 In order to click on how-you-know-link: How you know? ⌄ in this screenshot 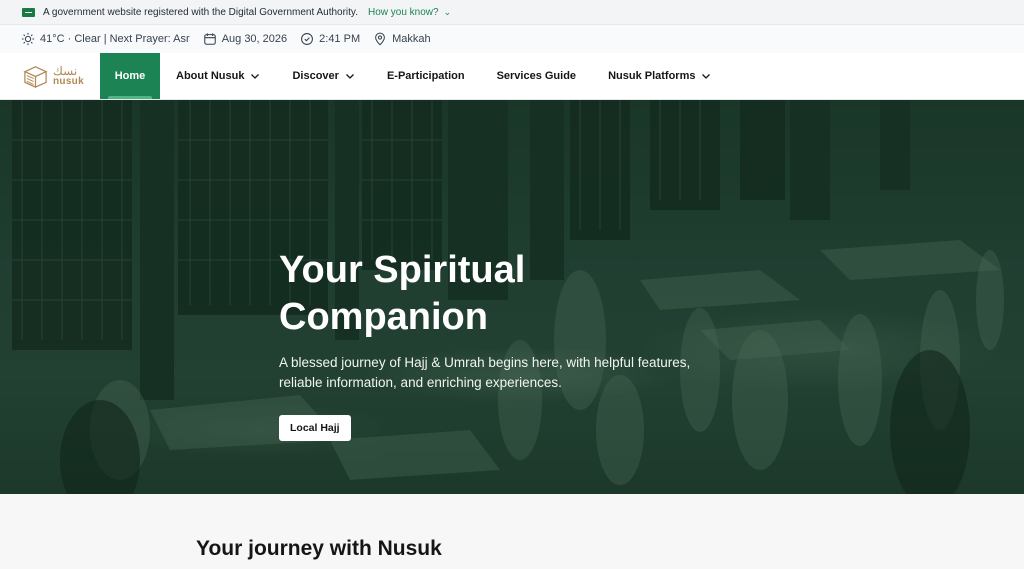, I will do `click(409, 12)`.